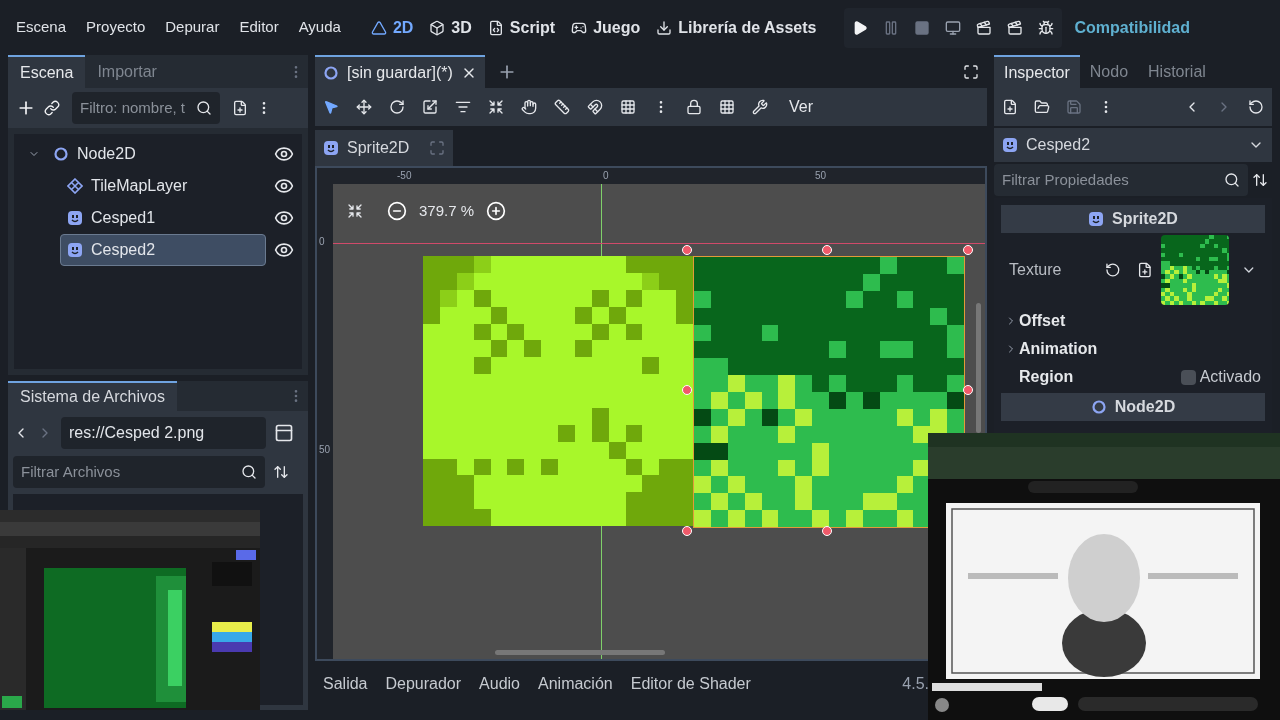  Describe the element at coordinates (829, 392) in the screenshot. I see `selected-sprite` at that location.